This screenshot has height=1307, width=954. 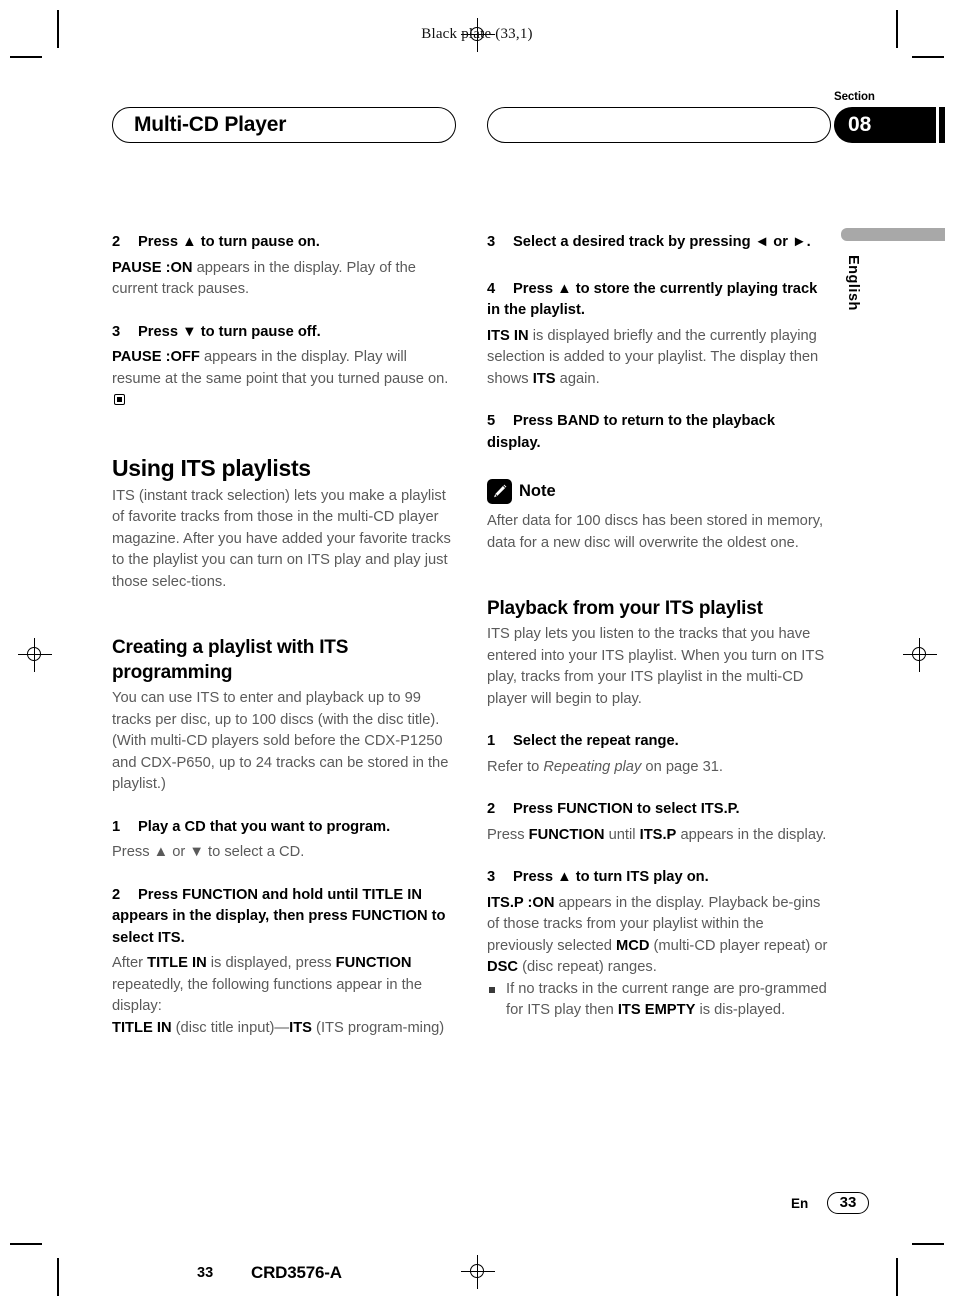 I want to click on procedure-step: 3 Press ▲ to turn ITS play on., so click(x=659, y=878).